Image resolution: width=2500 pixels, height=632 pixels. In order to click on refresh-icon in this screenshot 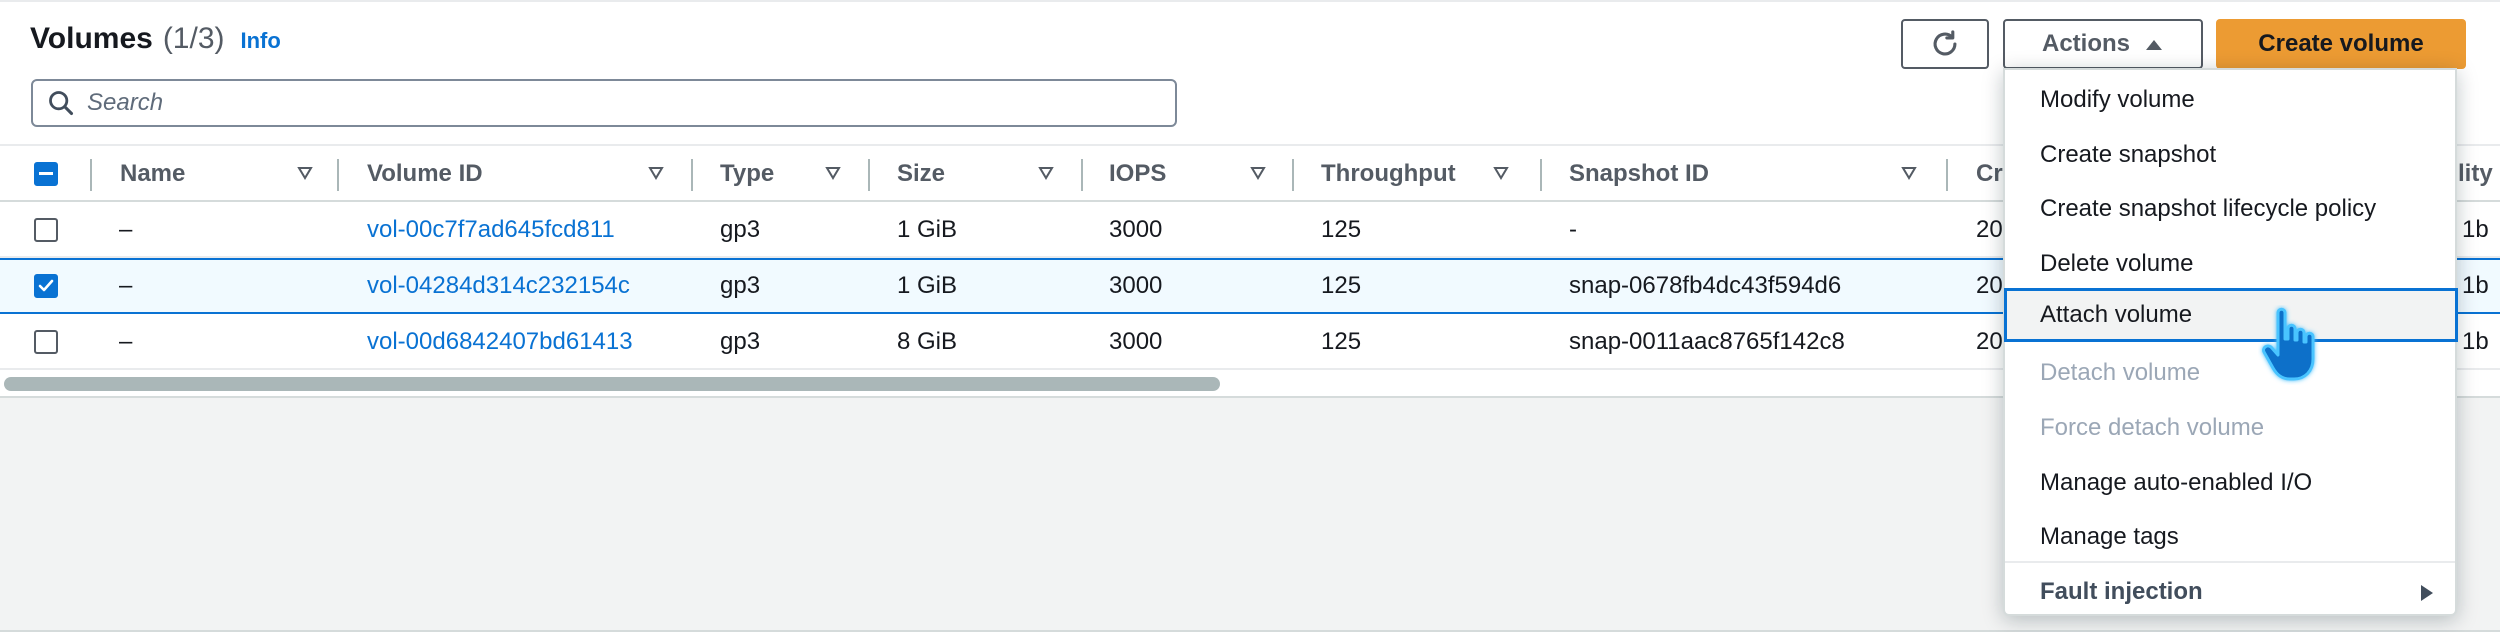, I will do `click(1945, 43)`.